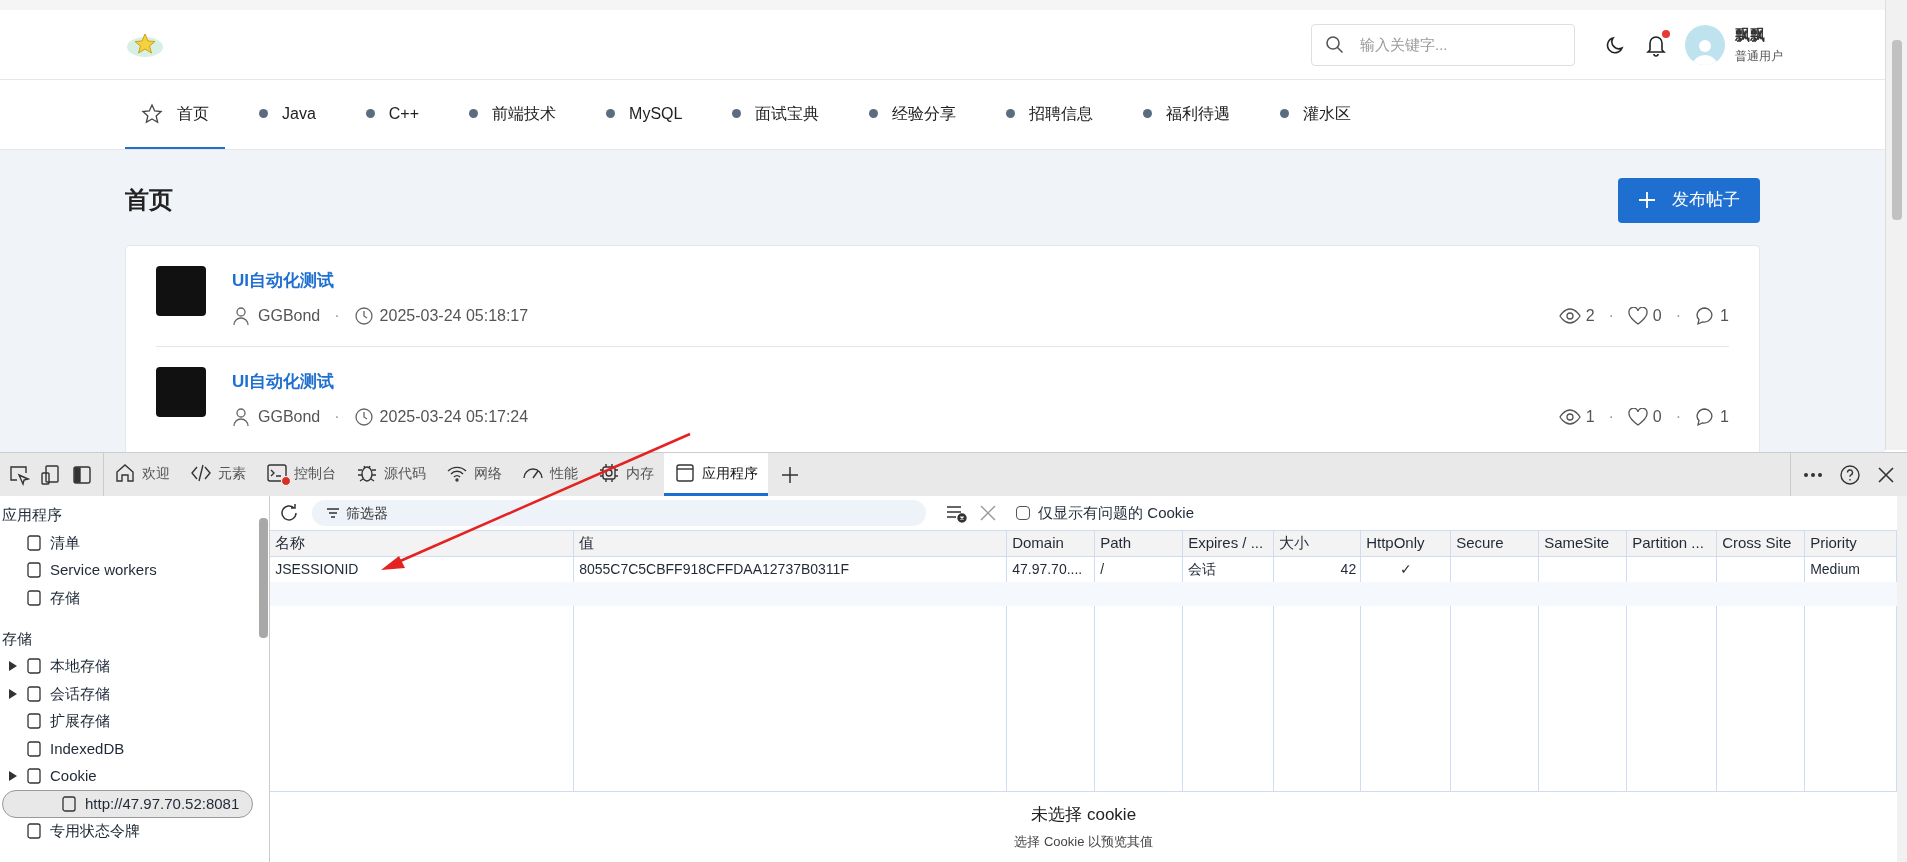 The height and width of the screenshot is (862, 1907). What do you see at coordinates (550, 474) in the screenshot?
I see `devtools-tab: 性能` at bounding box center [550, 474].